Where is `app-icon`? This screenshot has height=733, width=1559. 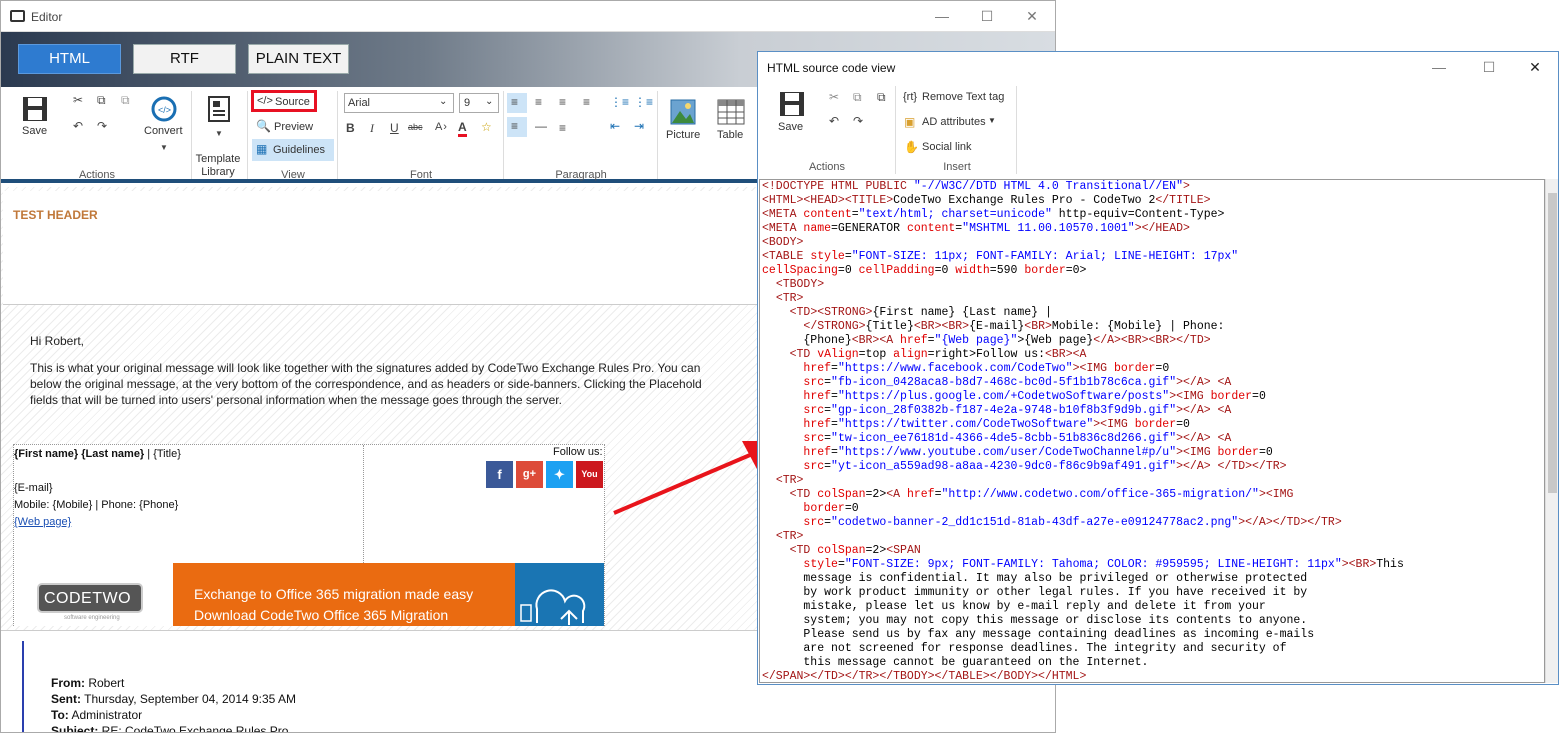 app-icon is located at coordinates (17, 16).